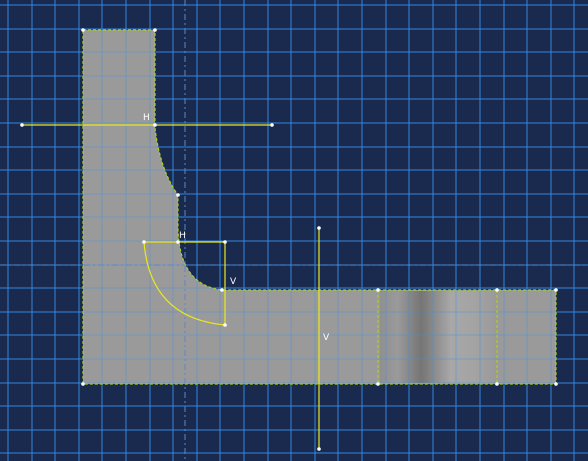  What do you see at coordinates (146, 118) in the screenshot?
I see `horizontal-constraint-label-top: H` at bounding box center [146, 118].